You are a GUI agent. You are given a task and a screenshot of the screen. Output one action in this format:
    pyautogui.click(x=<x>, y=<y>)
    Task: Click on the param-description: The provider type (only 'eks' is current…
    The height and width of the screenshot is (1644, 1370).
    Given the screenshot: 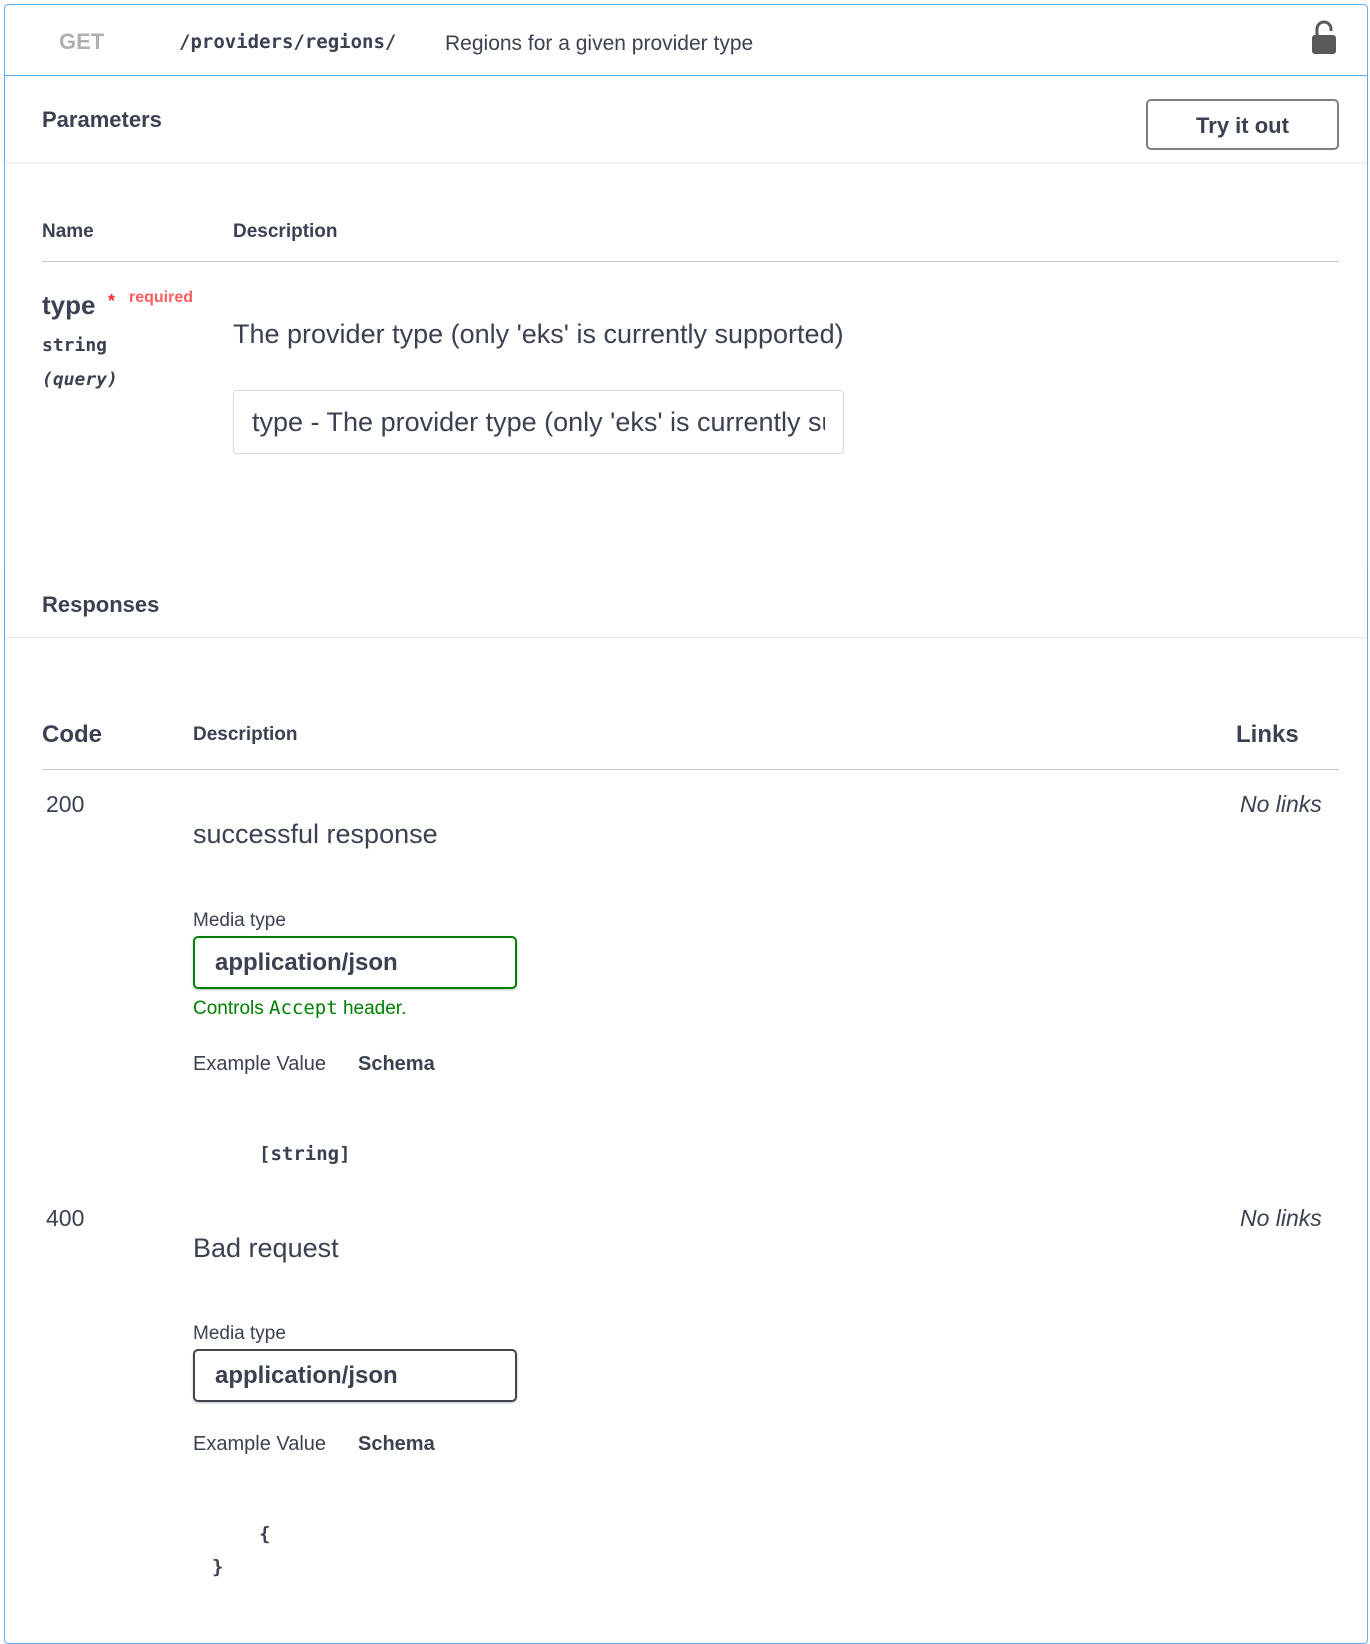 What is the action you would take?
    pyautogui.click(x=538, y=334)
    